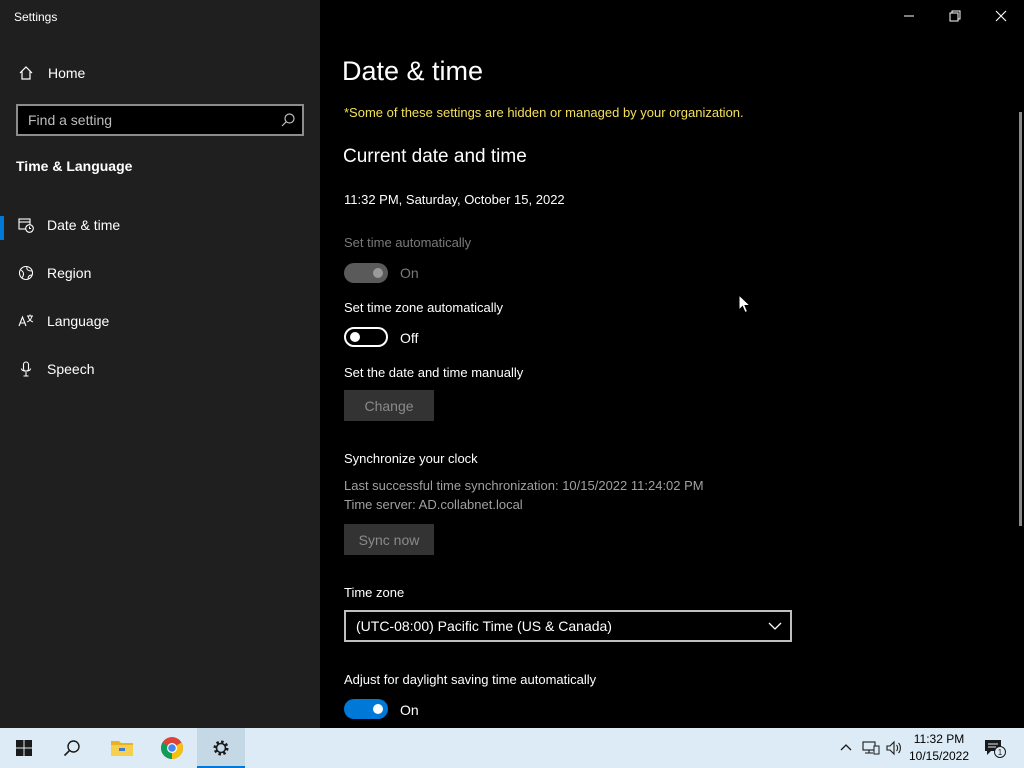 This screenshot has width=1024, height=768. What do you see at coordinates (71, 369) in the screenshot?
I see `sidebar-item-label: Speech` at bounding box center [71, 369].